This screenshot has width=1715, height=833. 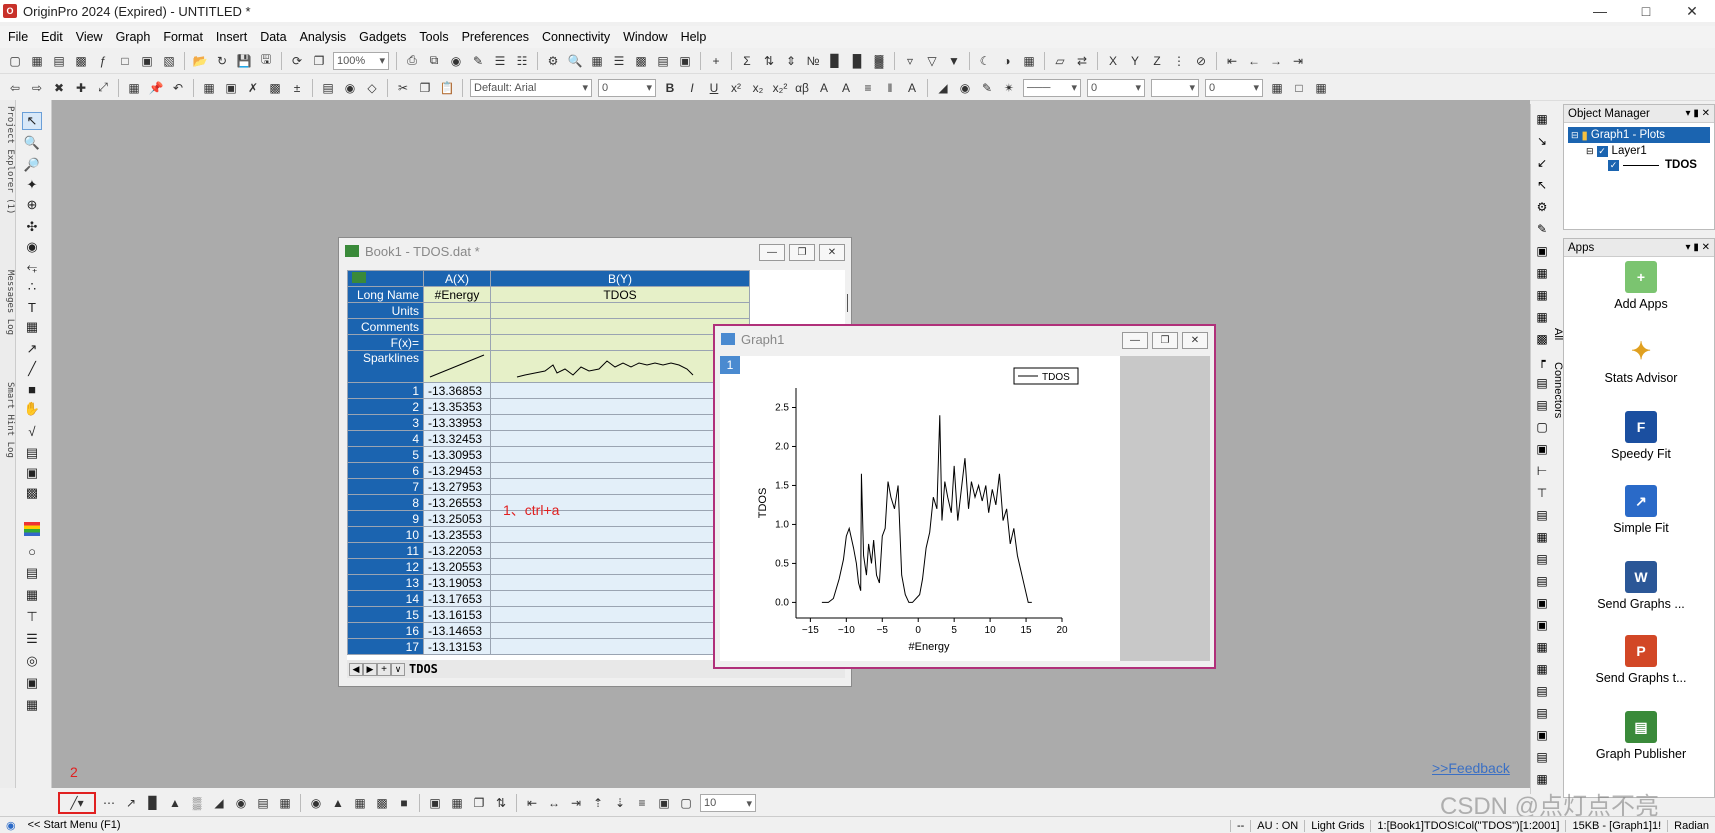 What do you see at coordinates (32, 389) in the screenshot?
I see `rectangle-tool-icon: ■` at bounding box center [32, 389].